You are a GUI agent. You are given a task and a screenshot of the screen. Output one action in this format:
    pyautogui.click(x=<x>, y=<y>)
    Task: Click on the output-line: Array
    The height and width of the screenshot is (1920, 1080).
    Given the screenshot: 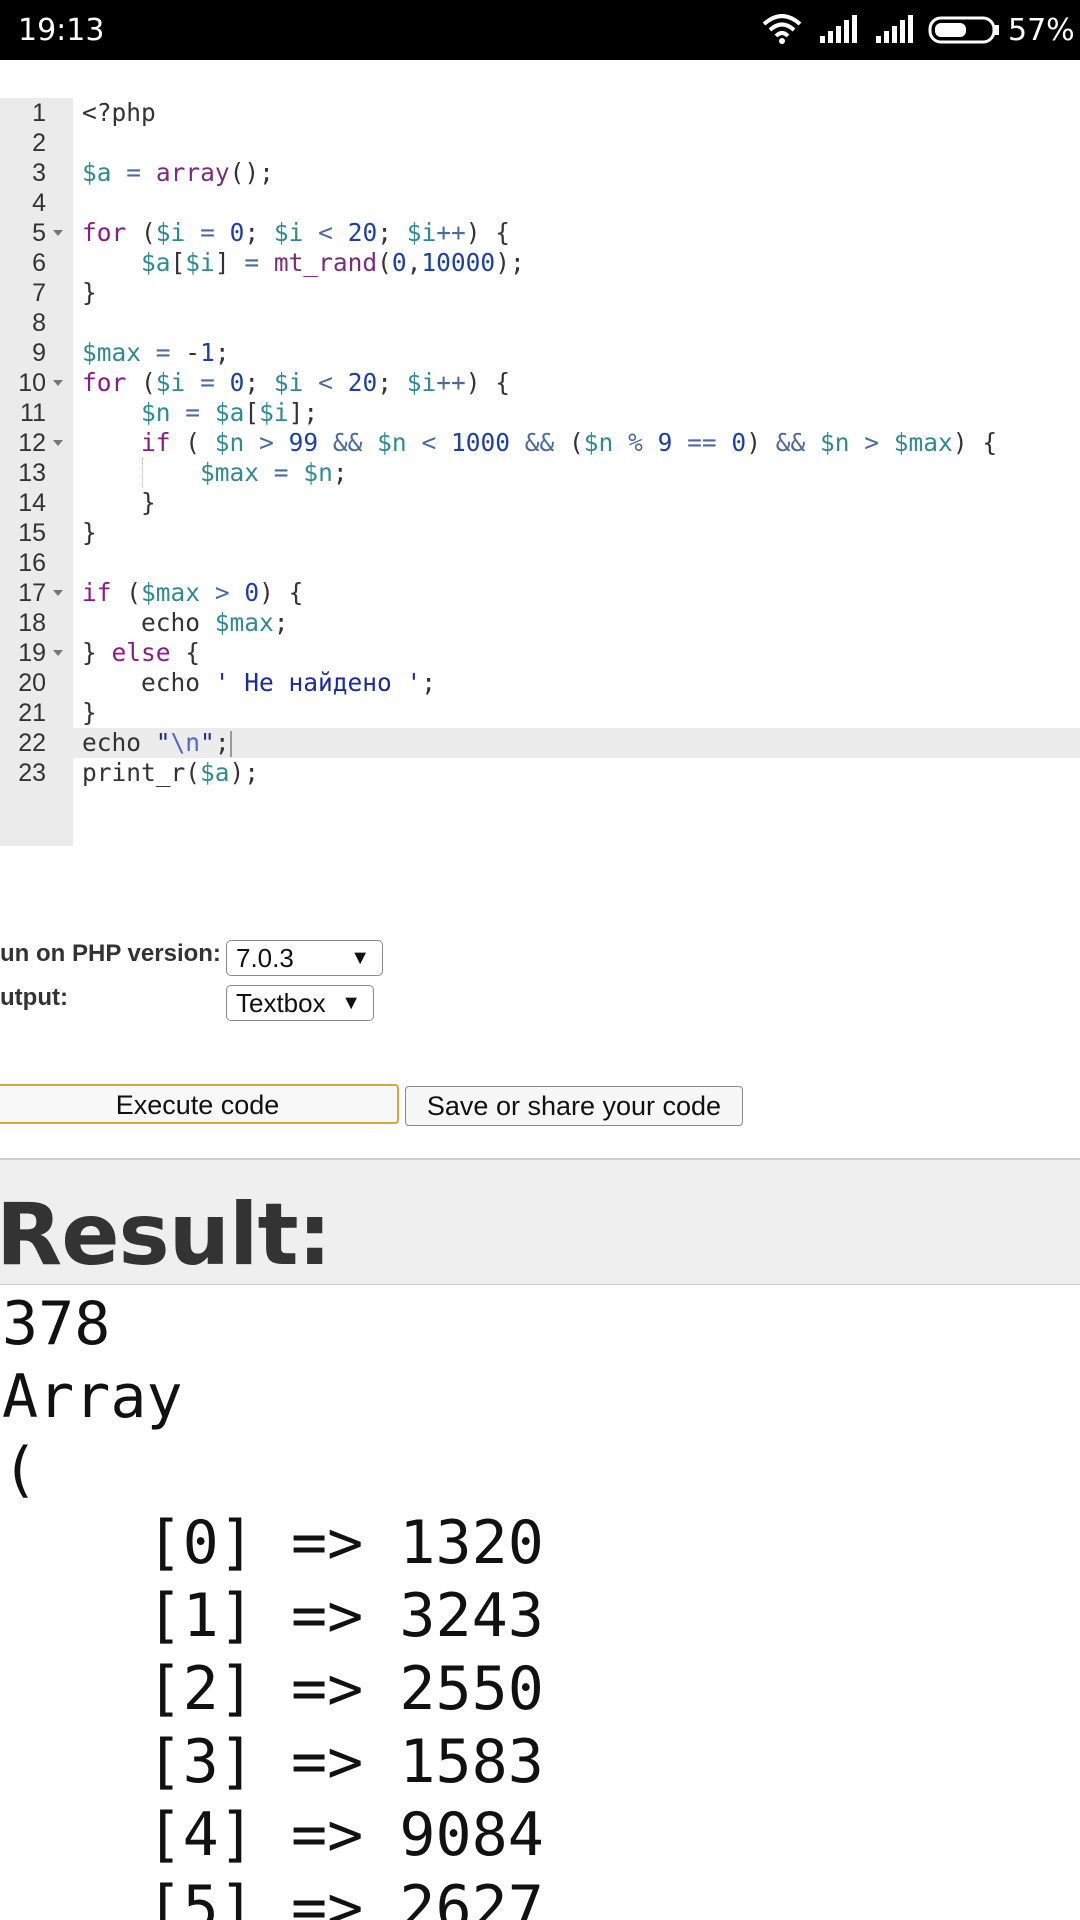 What is the action you would take?
    pyautogui.click(x=92, y=1397)
    